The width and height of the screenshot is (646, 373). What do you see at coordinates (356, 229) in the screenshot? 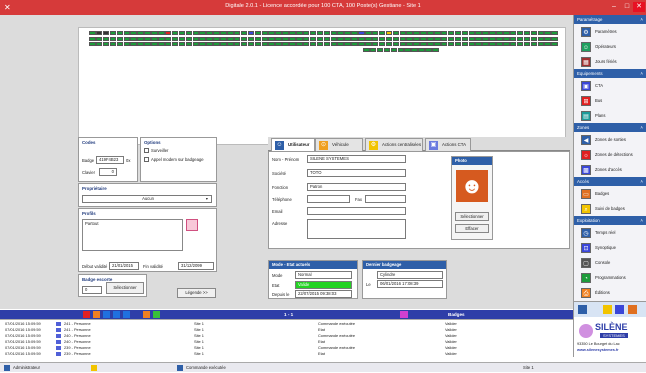
I see `adresse-input` at bounding box center [356, 229].